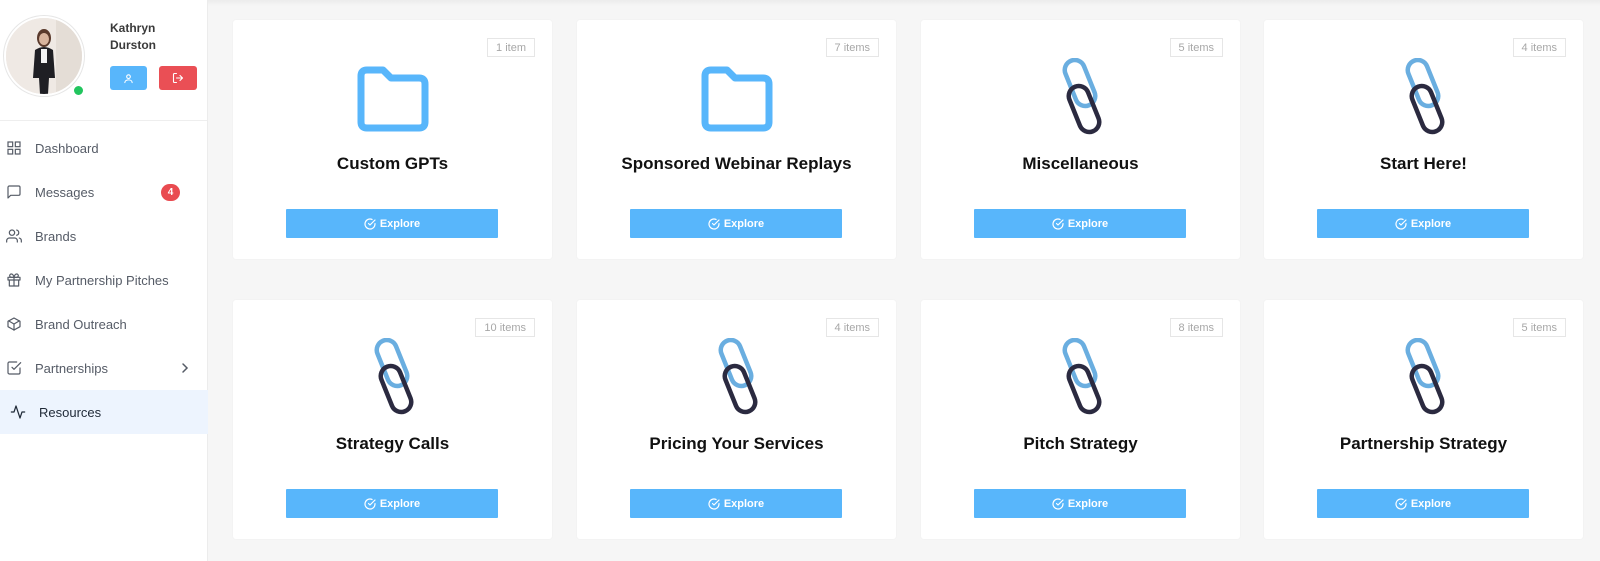 This screenshot has height=561, width=1600. I want to click on grid-icon, so click(14, 148).